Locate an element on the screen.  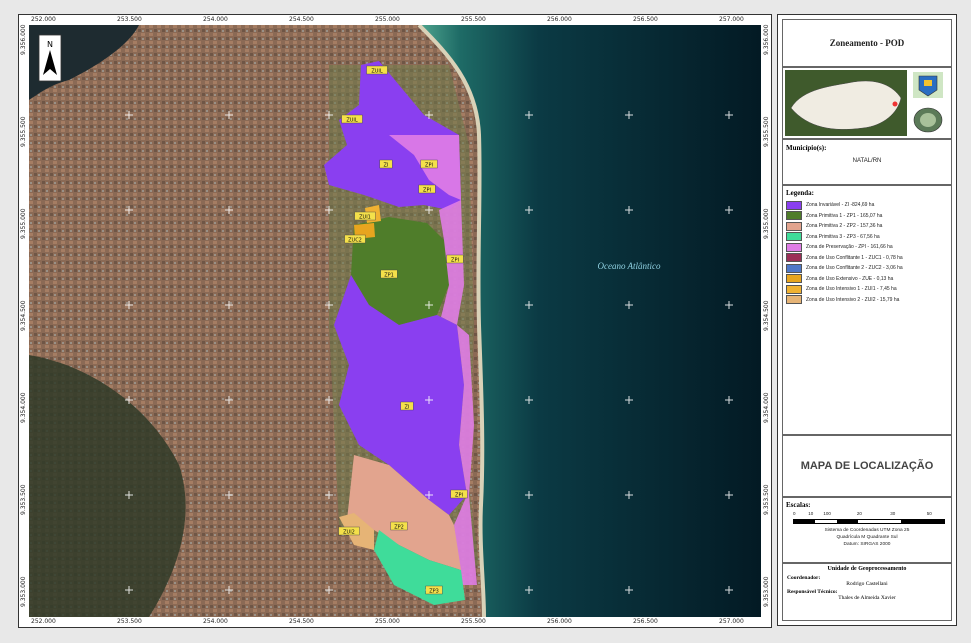
zone-label: ZP3 is located at coordinates (434, 590).